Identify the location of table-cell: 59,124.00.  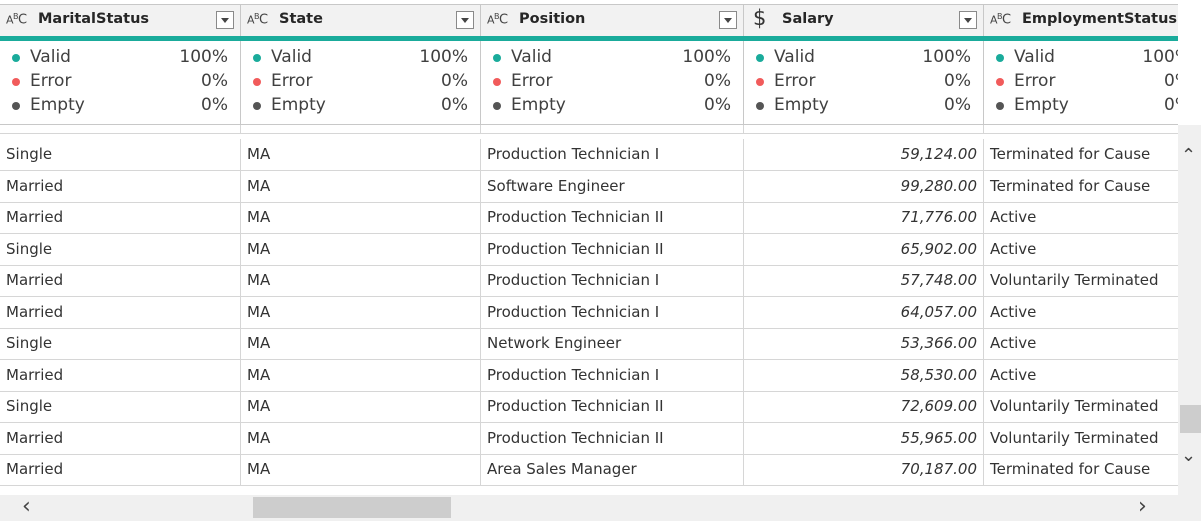
(864, 155).